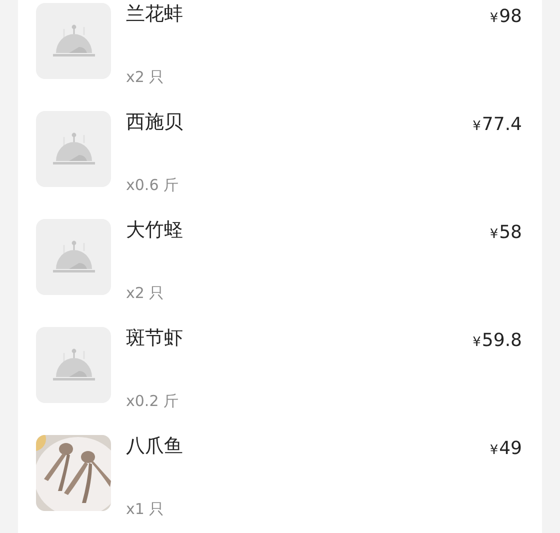  Describe the element at coordinates (502, 124) in the screenshot. I see `price: 77.4` at that location.